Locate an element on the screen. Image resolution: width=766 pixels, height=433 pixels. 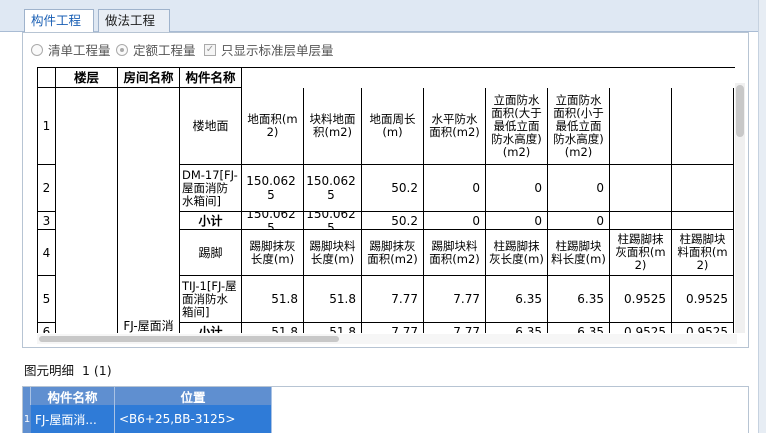
checkbox-standard-floor: ✓ 只显示标准层单层量 is located at coordinates (269, 49).